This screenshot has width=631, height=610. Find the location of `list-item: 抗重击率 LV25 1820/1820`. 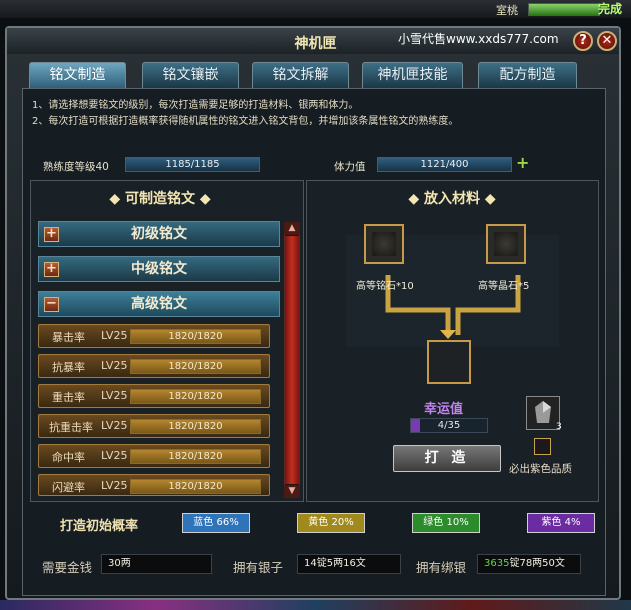

list-item: 抗重击率 LV25 1820/1820 is located at coordinates (154, 426).